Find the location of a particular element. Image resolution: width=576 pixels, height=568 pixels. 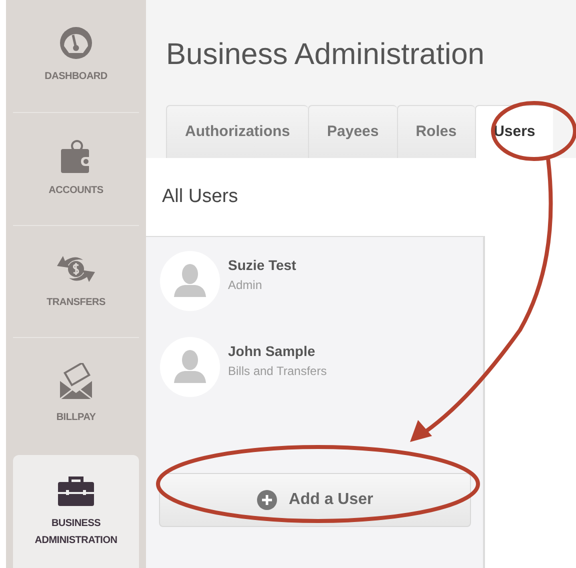

nav-item: ACCOUNTS is located at coordinates (76, 169).